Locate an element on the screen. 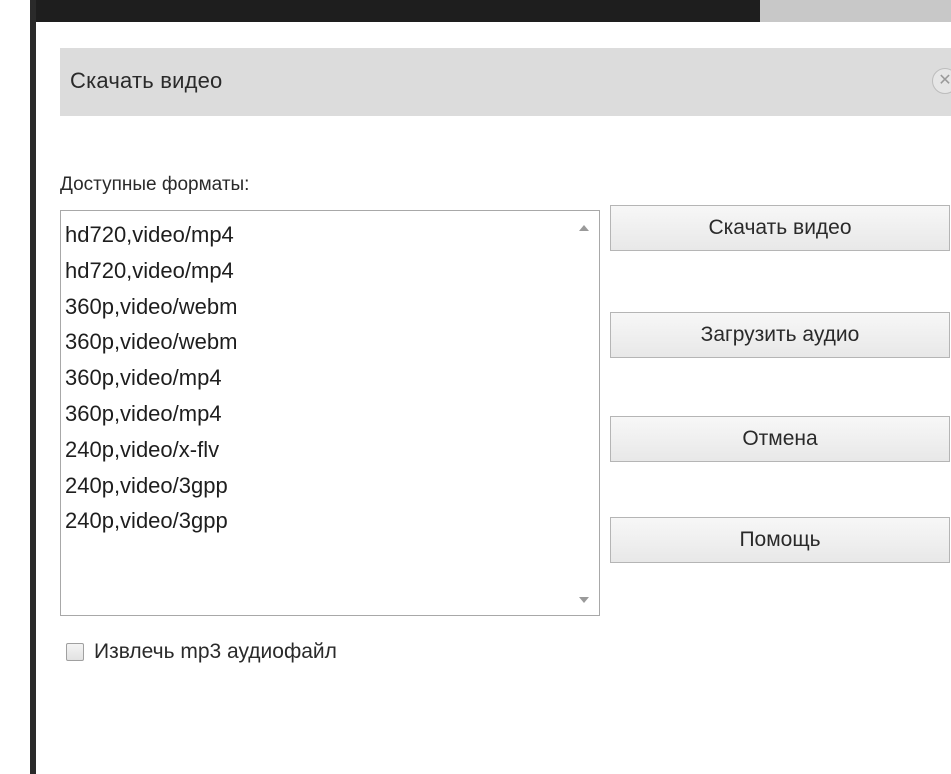  dialog-title: Скачать видео is located at coordinates (146, 80).